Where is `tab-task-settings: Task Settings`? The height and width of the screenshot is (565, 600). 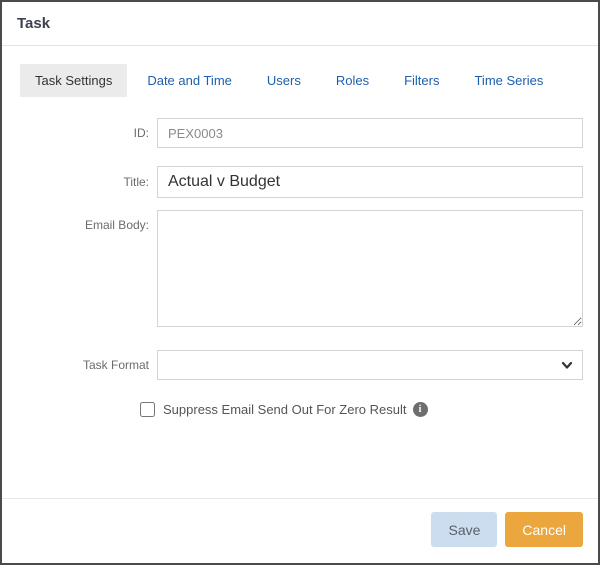 tab-task-settings: Task Settings is located at coordinates (74, 80).